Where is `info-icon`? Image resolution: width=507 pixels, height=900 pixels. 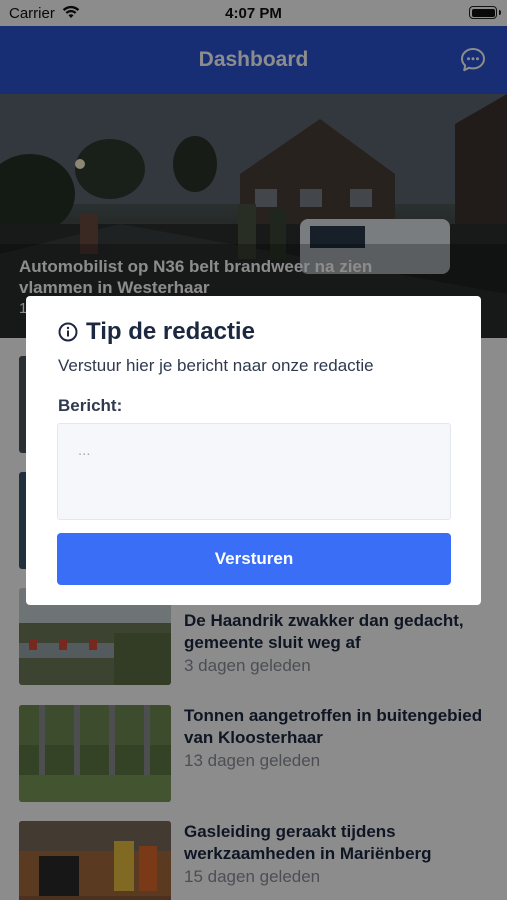 info-icon is located at coordinates (68, 332).